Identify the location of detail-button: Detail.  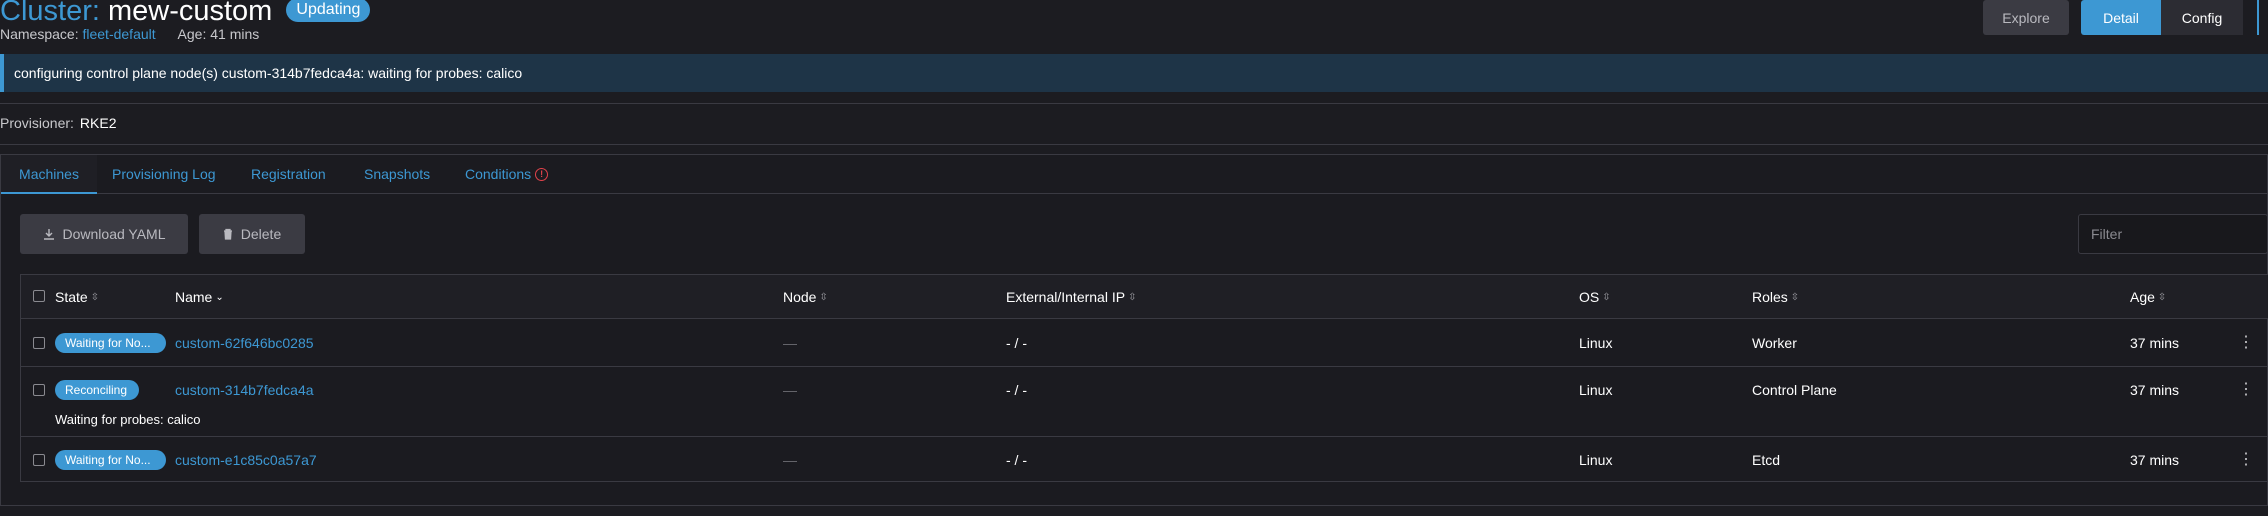
(2121, 17).